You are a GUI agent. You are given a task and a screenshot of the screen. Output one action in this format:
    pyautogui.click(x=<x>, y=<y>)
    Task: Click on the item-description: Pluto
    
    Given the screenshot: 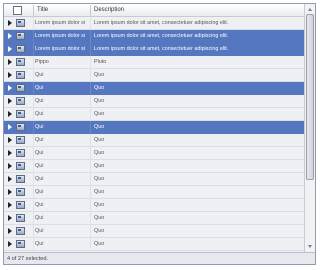 What is the action you would take?
    pyautogui.click(x=100, y=62)
    